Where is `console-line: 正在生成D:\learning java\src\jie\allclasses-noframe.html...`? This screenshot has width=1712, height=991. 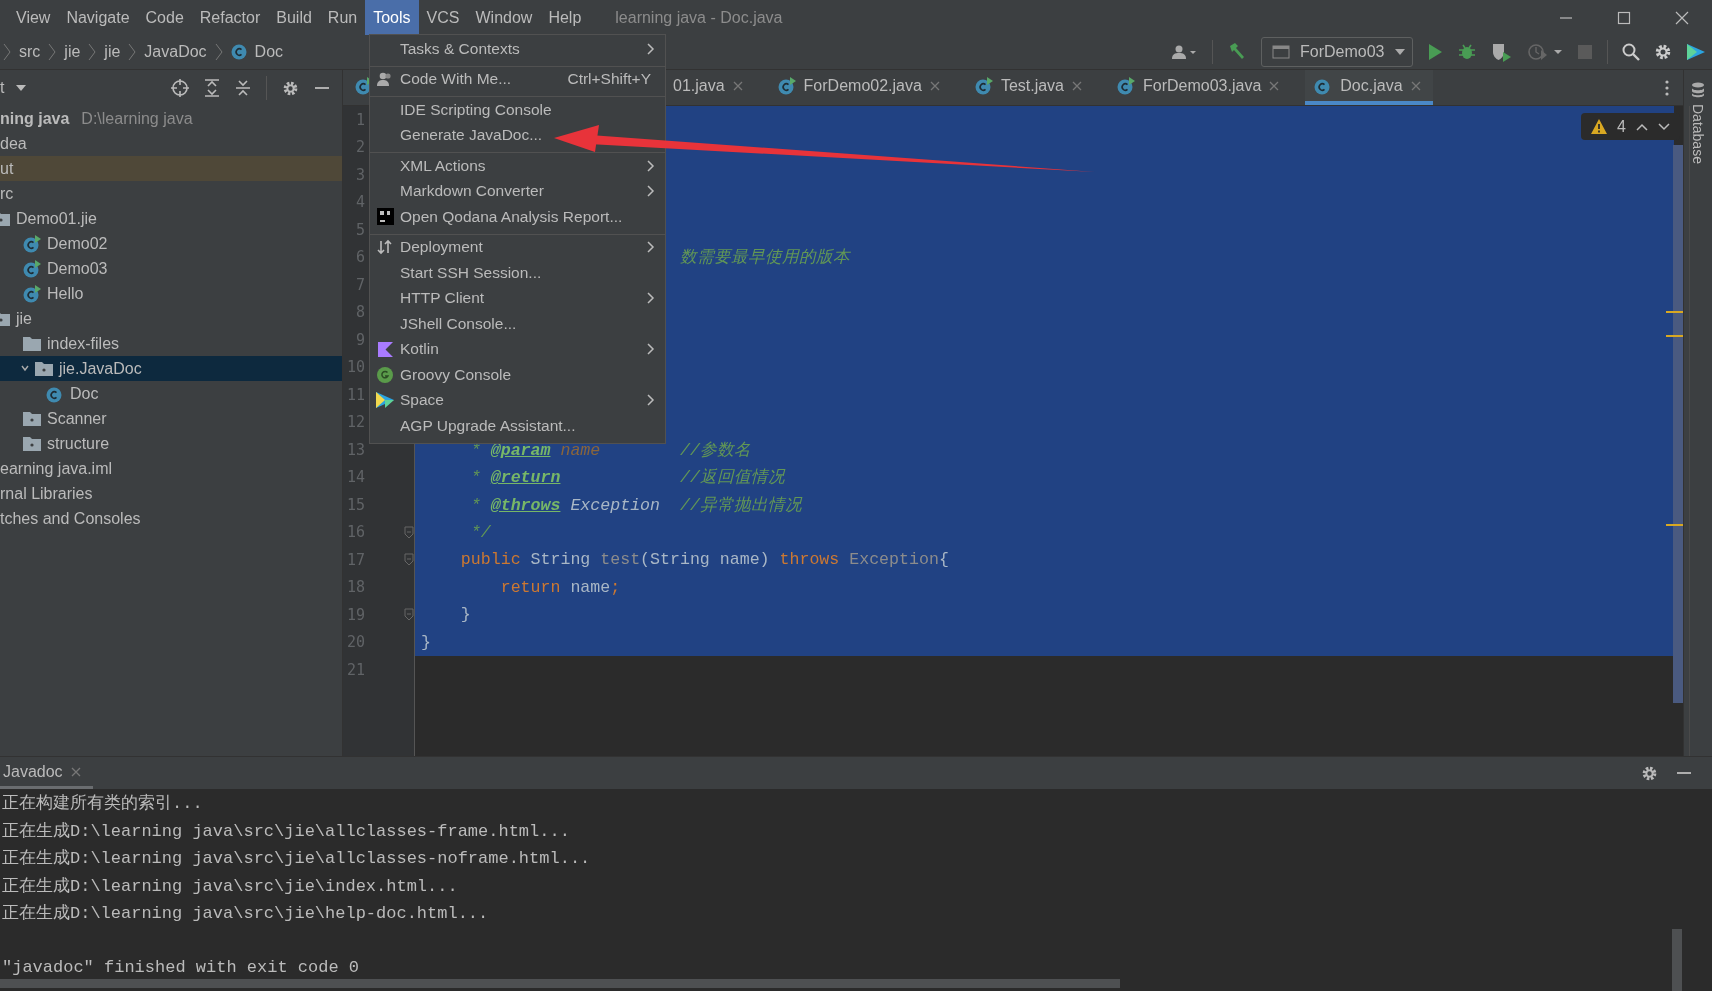
console-line: 正在生成D:\learning java\src\jie\allclasses-noframe.html... is located at coordinates (296, 859).